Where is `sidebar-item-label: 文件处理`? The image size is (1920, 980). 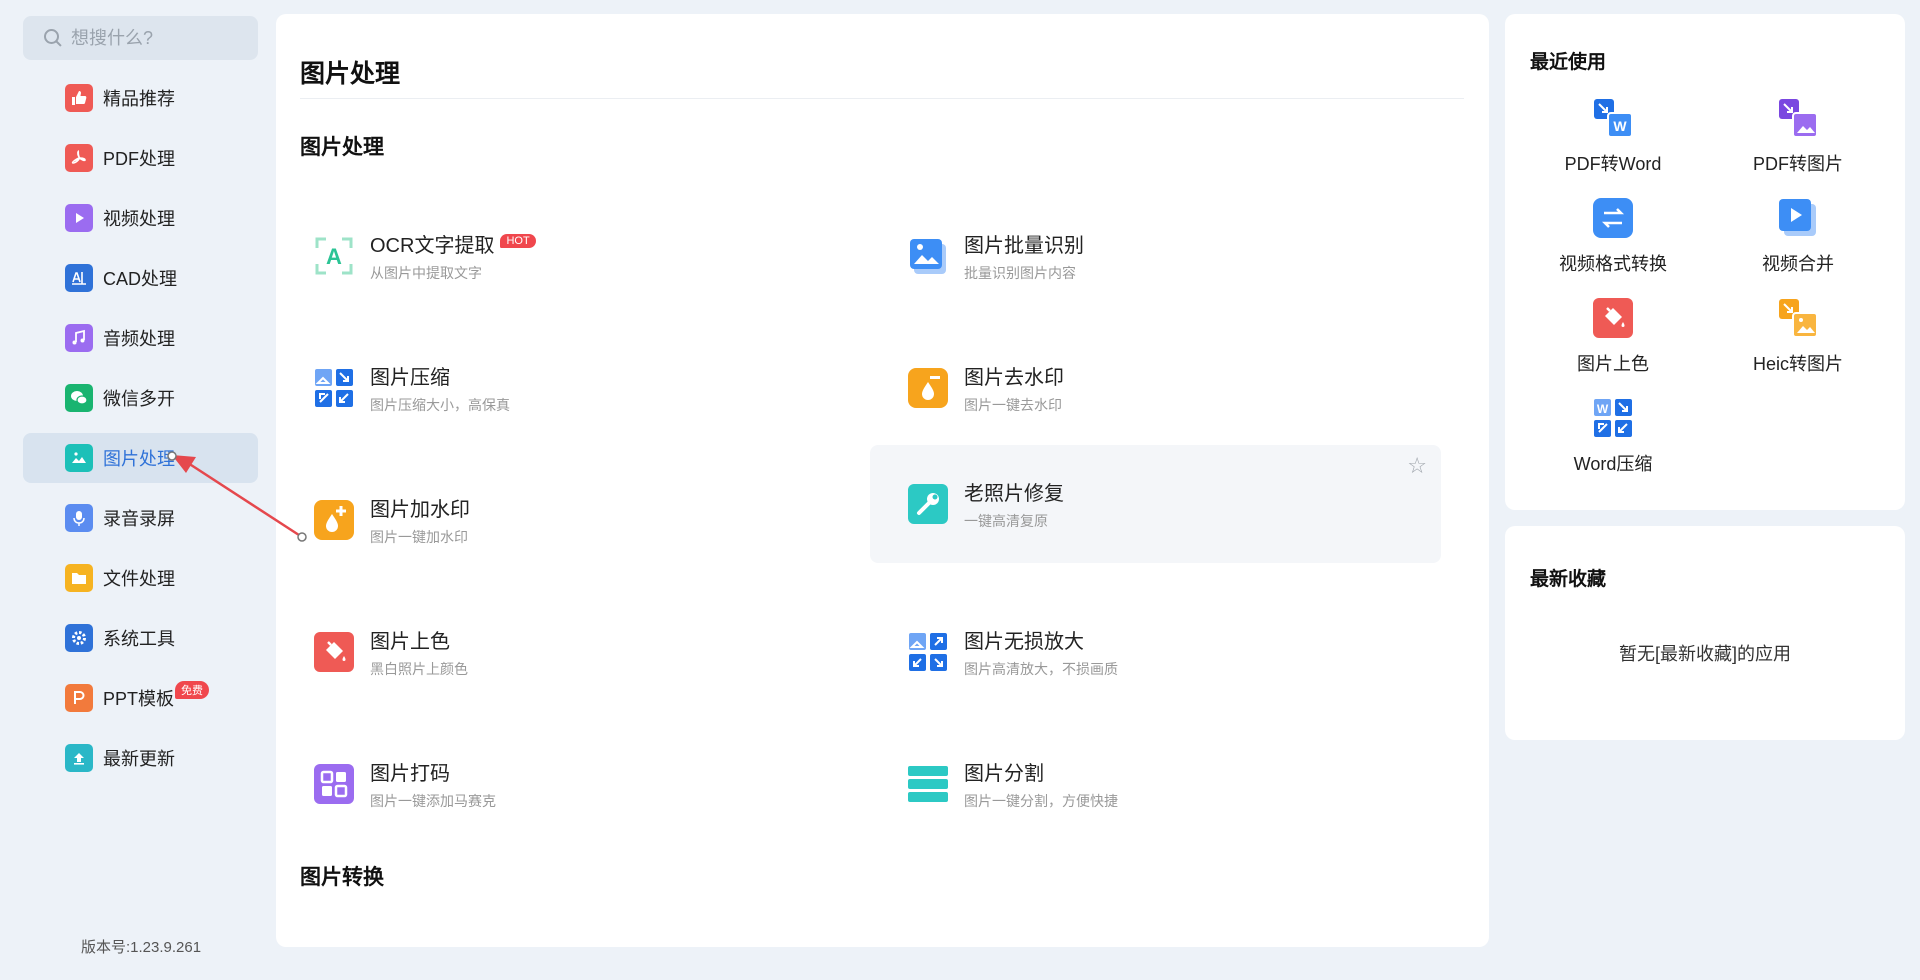
sidebar-item-label: 文件处理 is located at coordinates (139, 579).